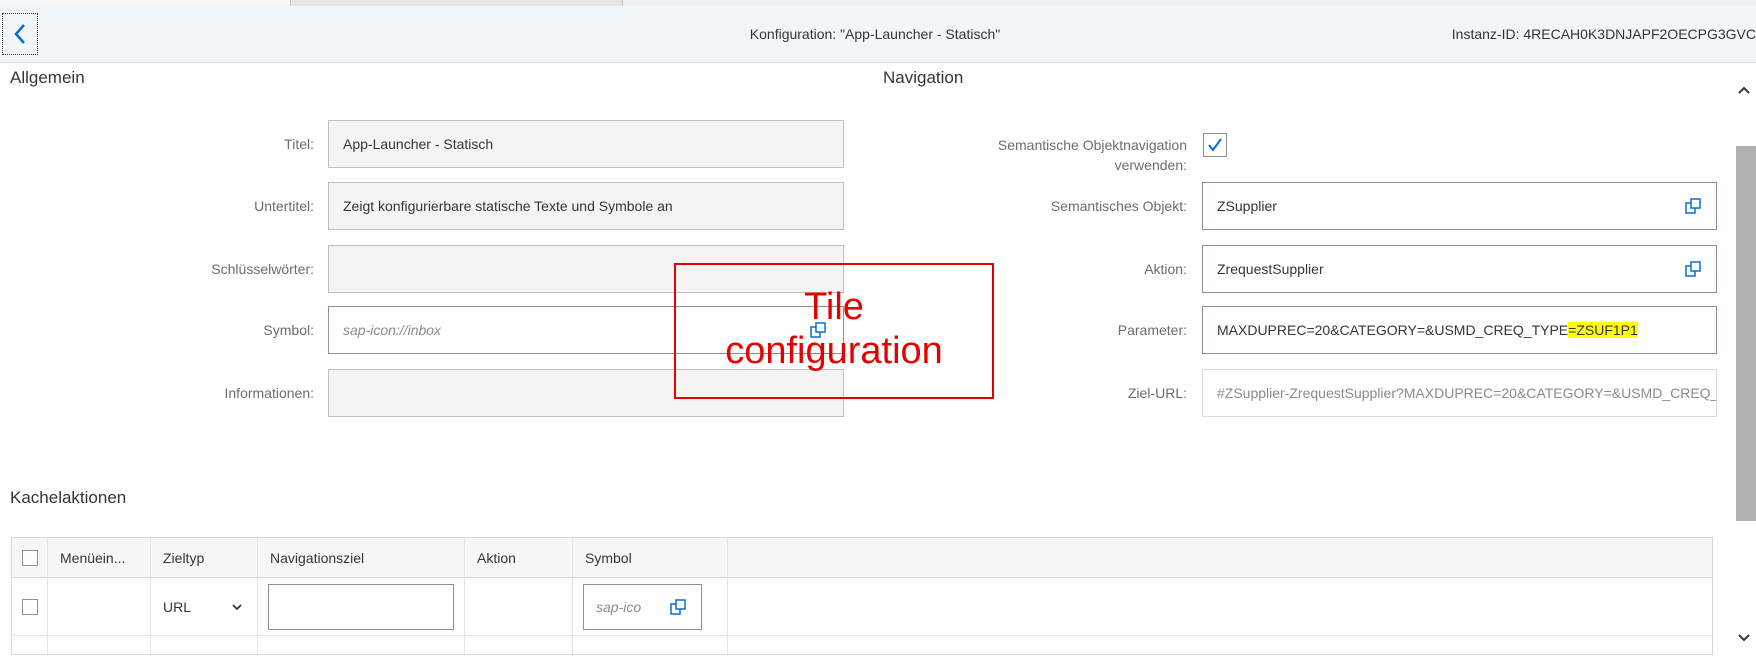 The image size is (1756, 656). I want to click on symbol-cell: sap-ico, so click(650, 607).